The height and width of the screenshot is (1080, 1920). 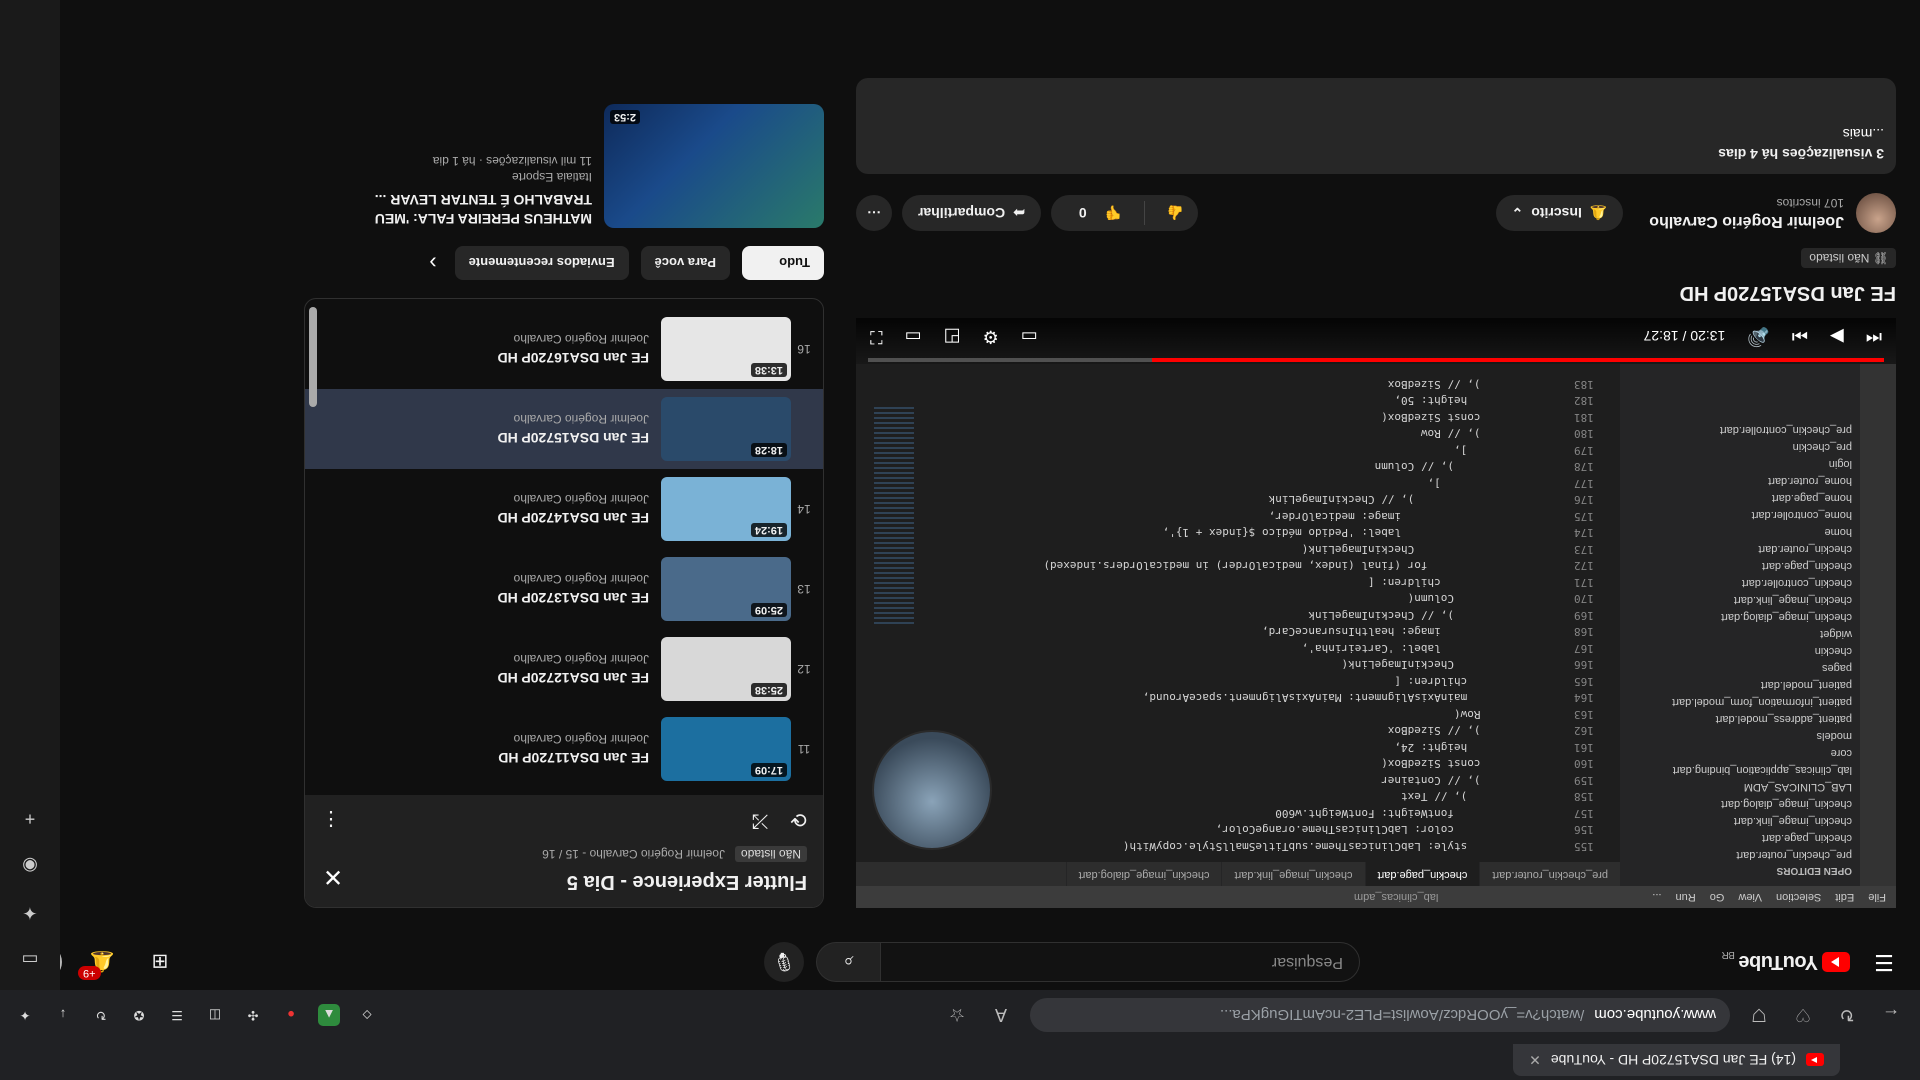 I want to click on dislike-button: 👎 0, so click(x=1093, y=213).